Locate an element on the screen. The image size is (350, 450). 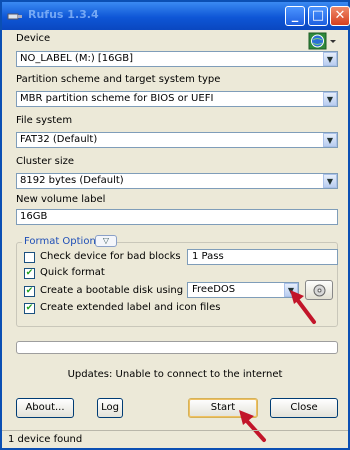
bootable-type-select: FreeDOS ▼ is located at coordinates (243, 290).